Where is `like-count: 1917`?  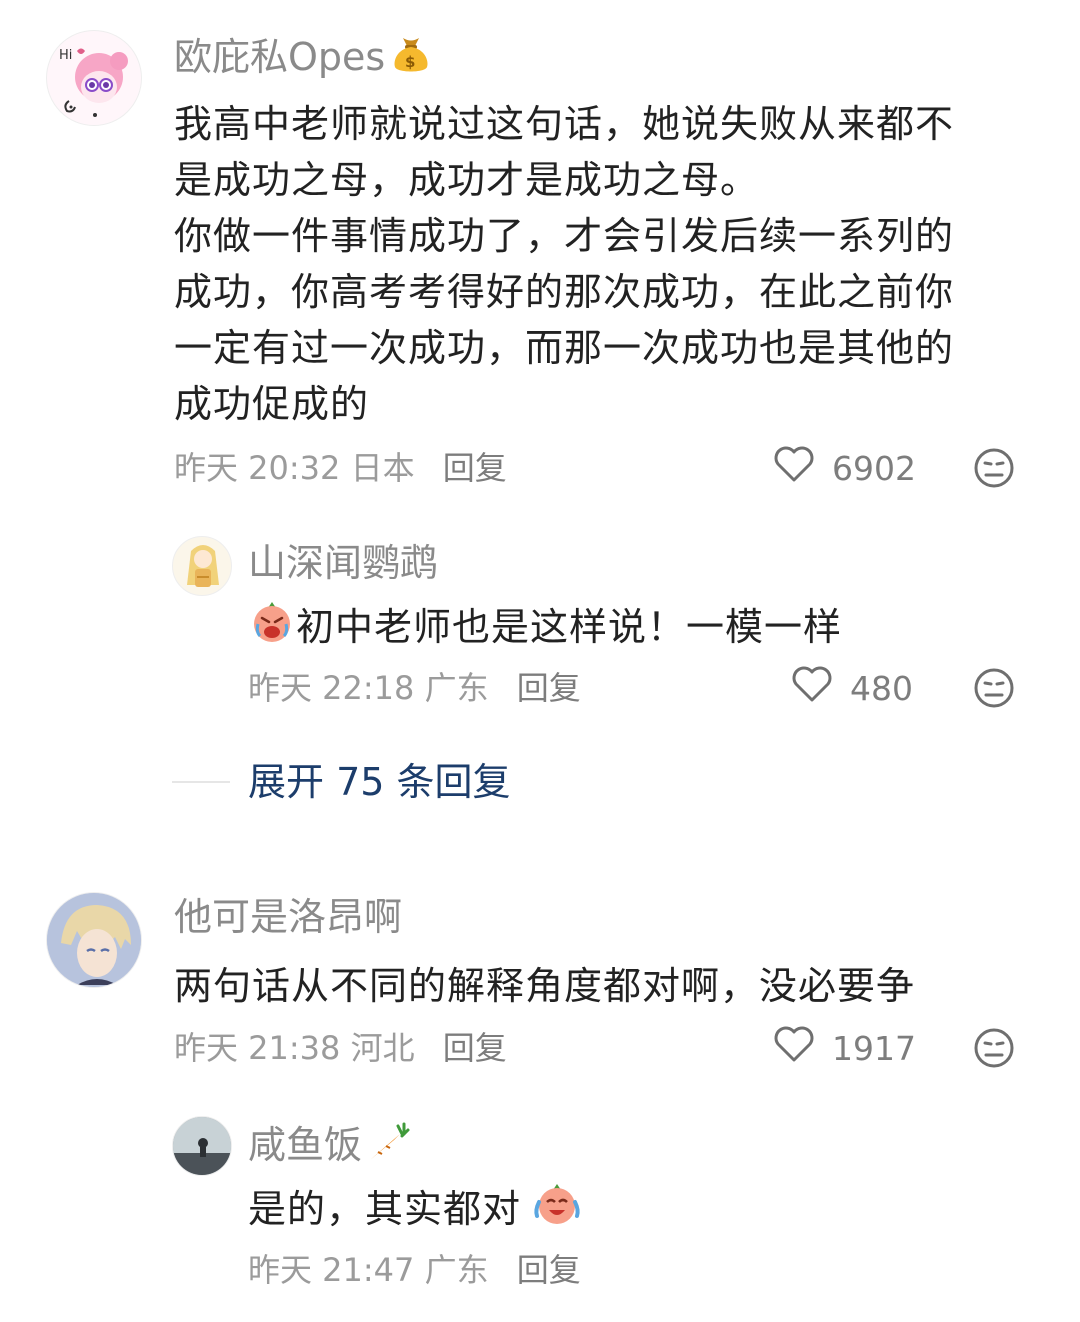
like-count: 1917 is located at coordinates (874, 1048).